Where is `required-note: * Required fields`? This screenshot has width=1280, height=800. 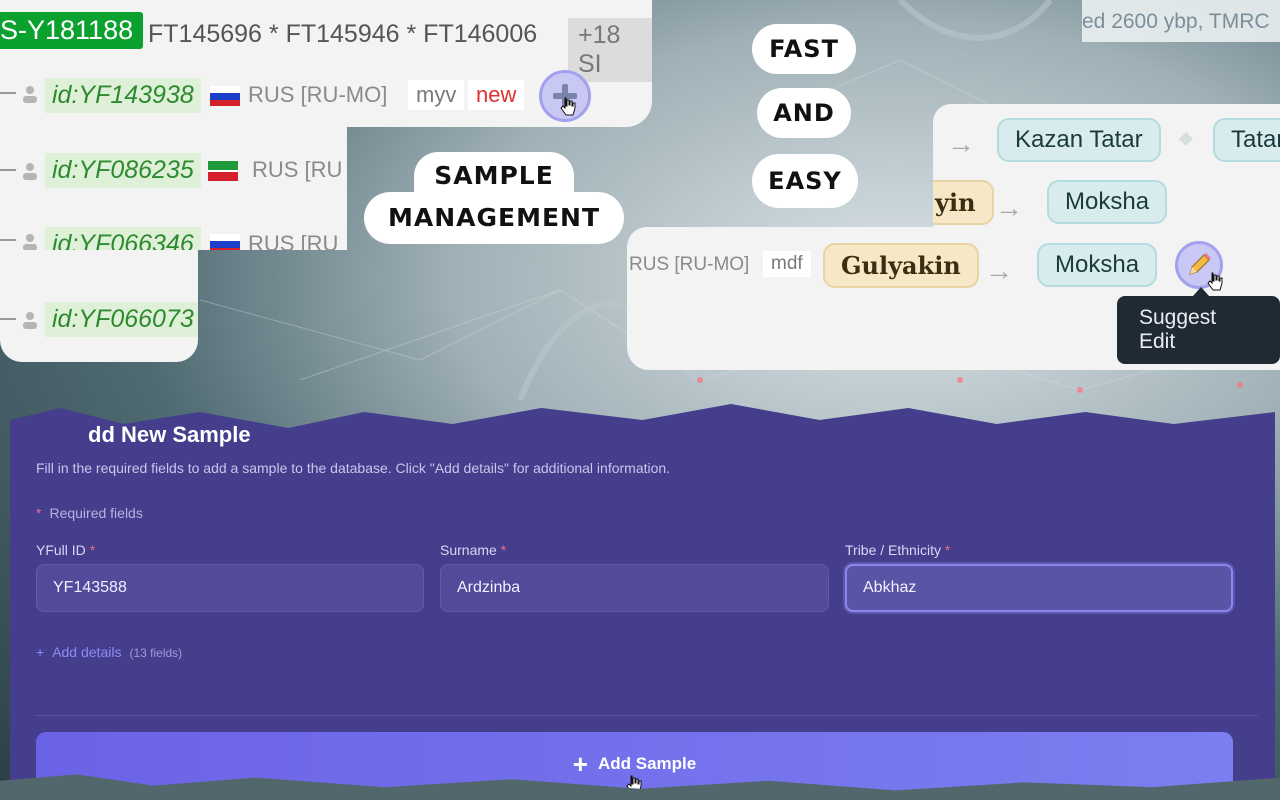 required-note: * Required fields is located at coordinates (89, 513).